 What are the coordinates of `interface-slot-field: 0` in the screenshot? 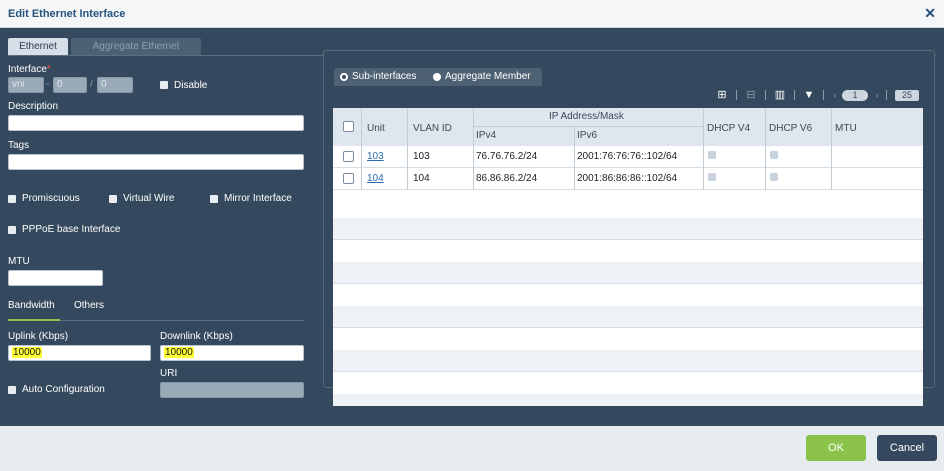 It's located at (70, 85).